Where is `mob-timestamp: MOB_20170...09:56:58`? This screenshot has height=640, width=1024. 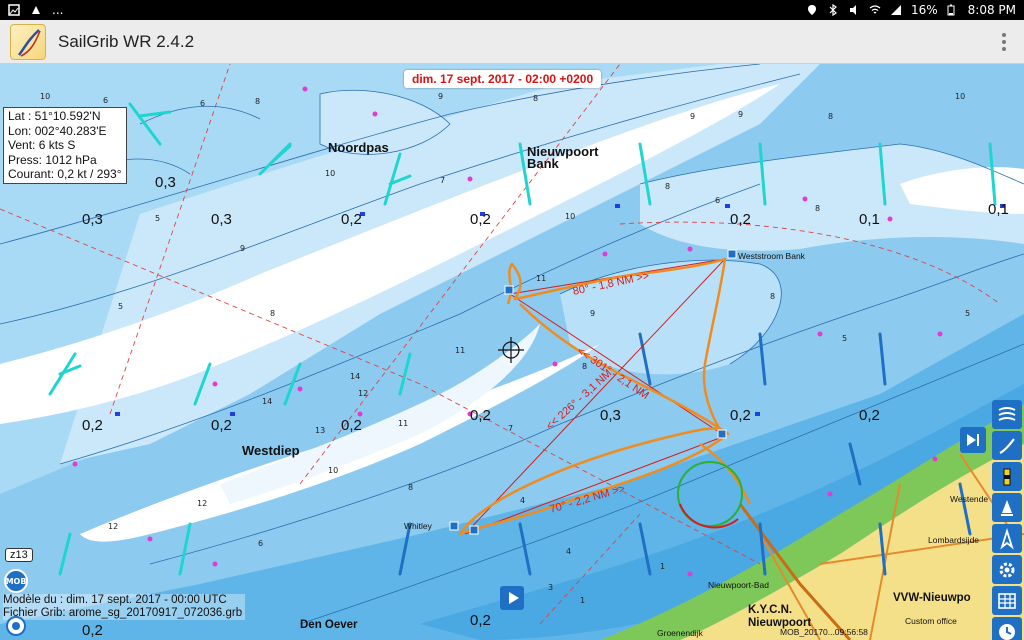 mob-timestamp: MOB_20170...09:56:58 is located at coordinates (824, 632).